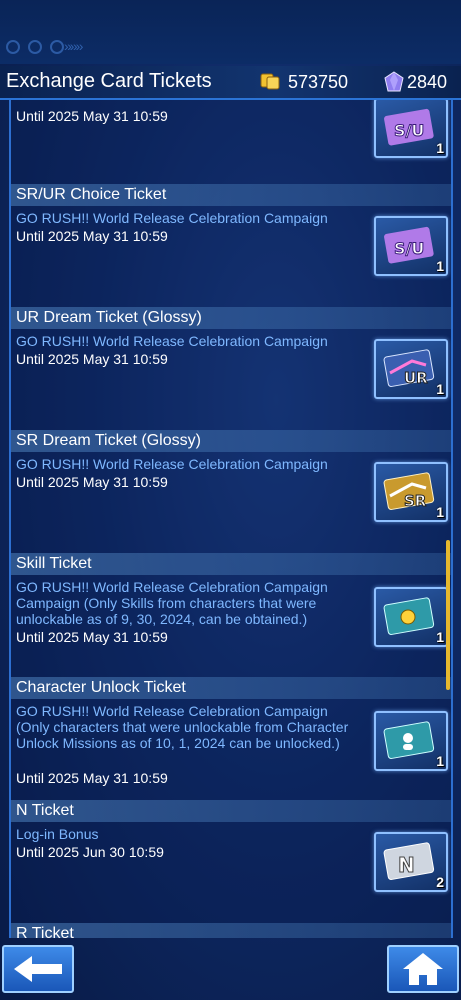 The width and height of the screenshot is (461, 1000). I want to click on home-button, so click(423, 969).